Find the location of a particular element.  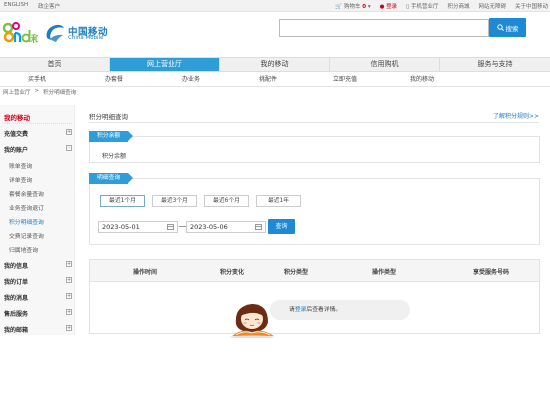

sub-nav: 买手机 办套餐 办业务 挑配件 立即充值 我的移动 is located at coordinates (275, 80).